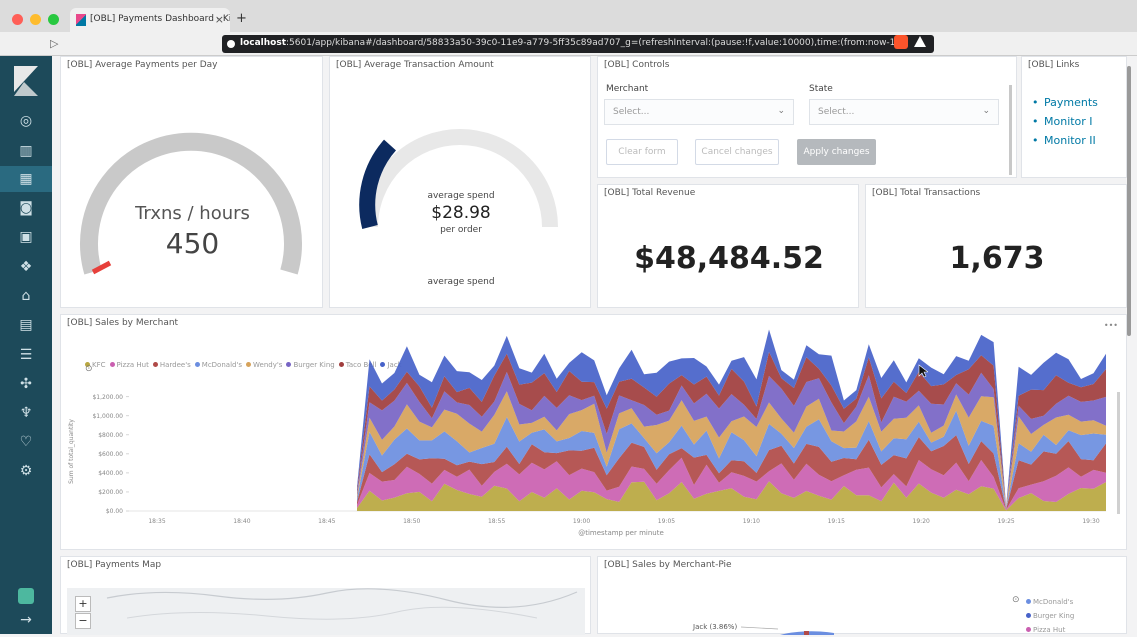 This screenshot has height=637, width=1137. I want to click on chevron-down-icon: ⌄, so click(986, 111).